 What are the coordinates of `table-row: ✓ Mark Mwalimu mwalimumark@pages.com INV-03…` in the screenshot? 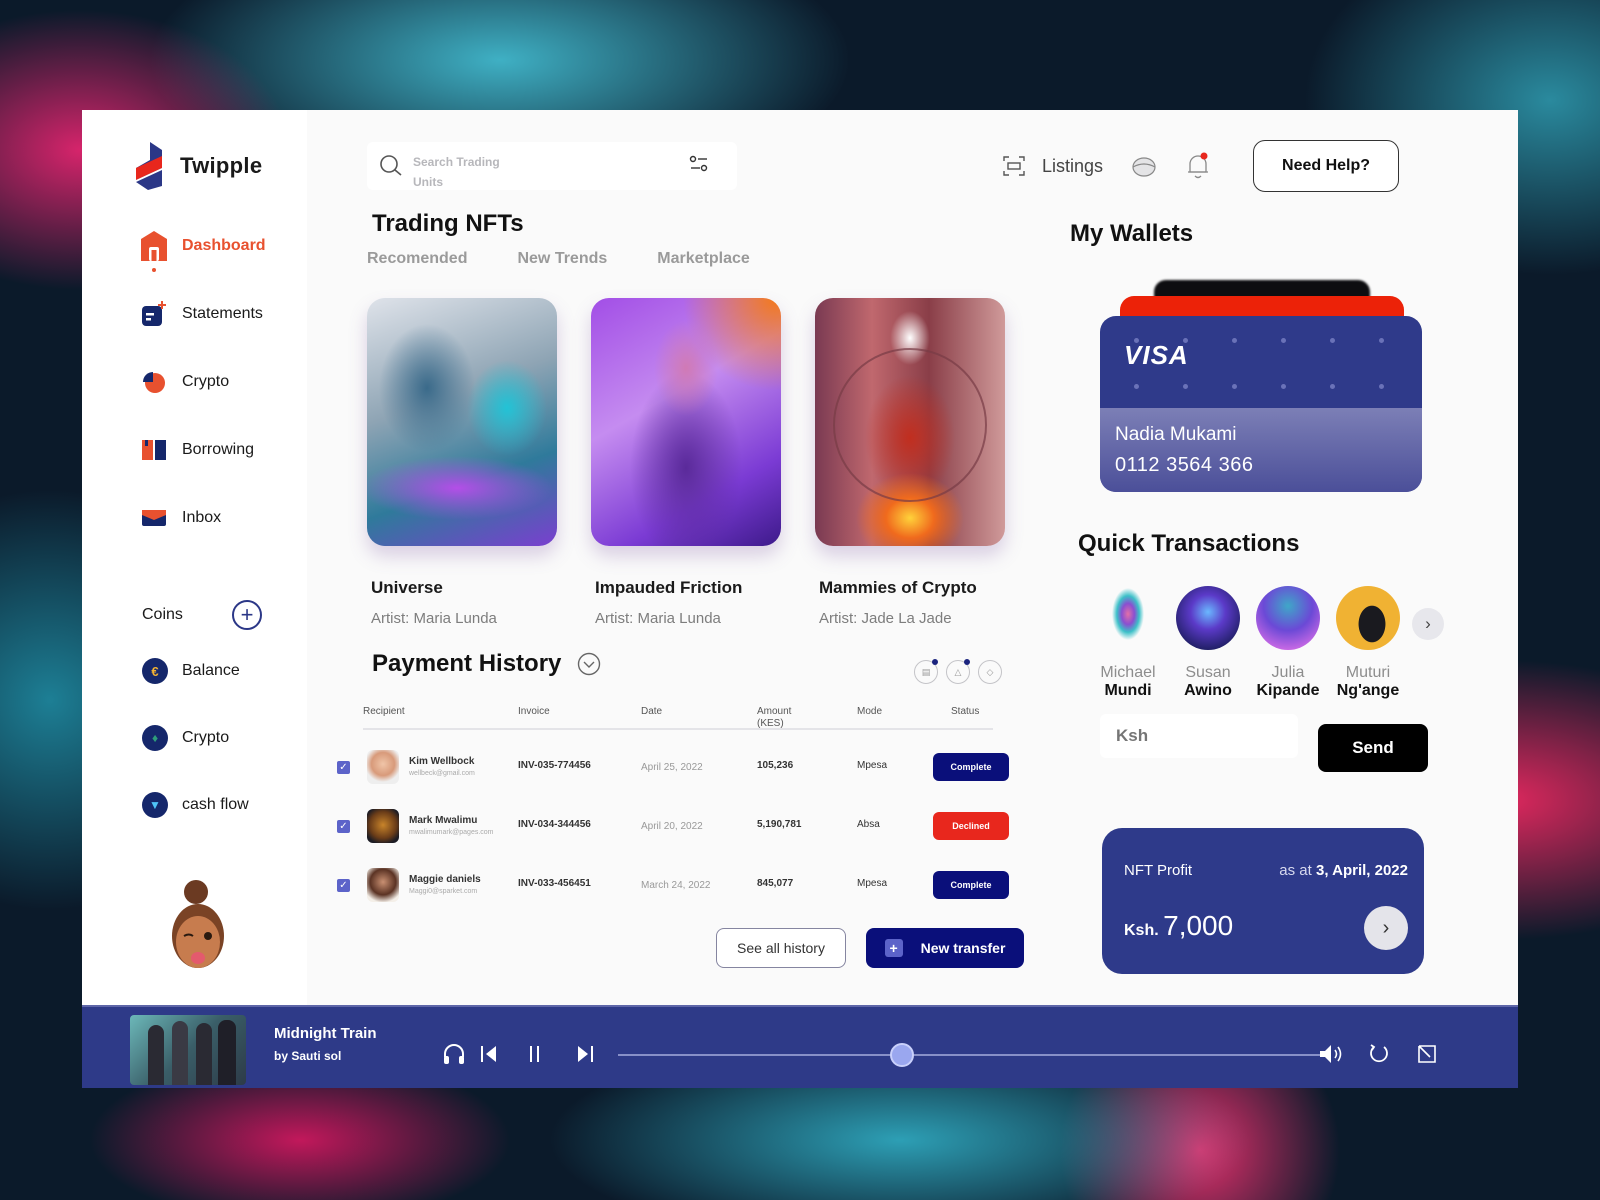 It's located at (724, 820).